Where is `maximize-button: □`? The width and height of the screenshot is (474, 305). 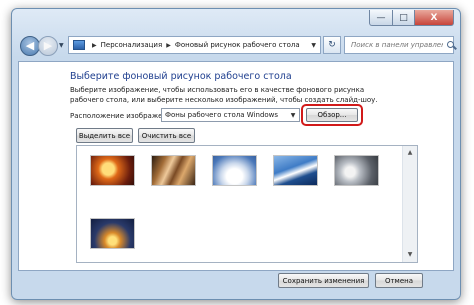 maximize-button: □ is located at coordinates (404, 18).